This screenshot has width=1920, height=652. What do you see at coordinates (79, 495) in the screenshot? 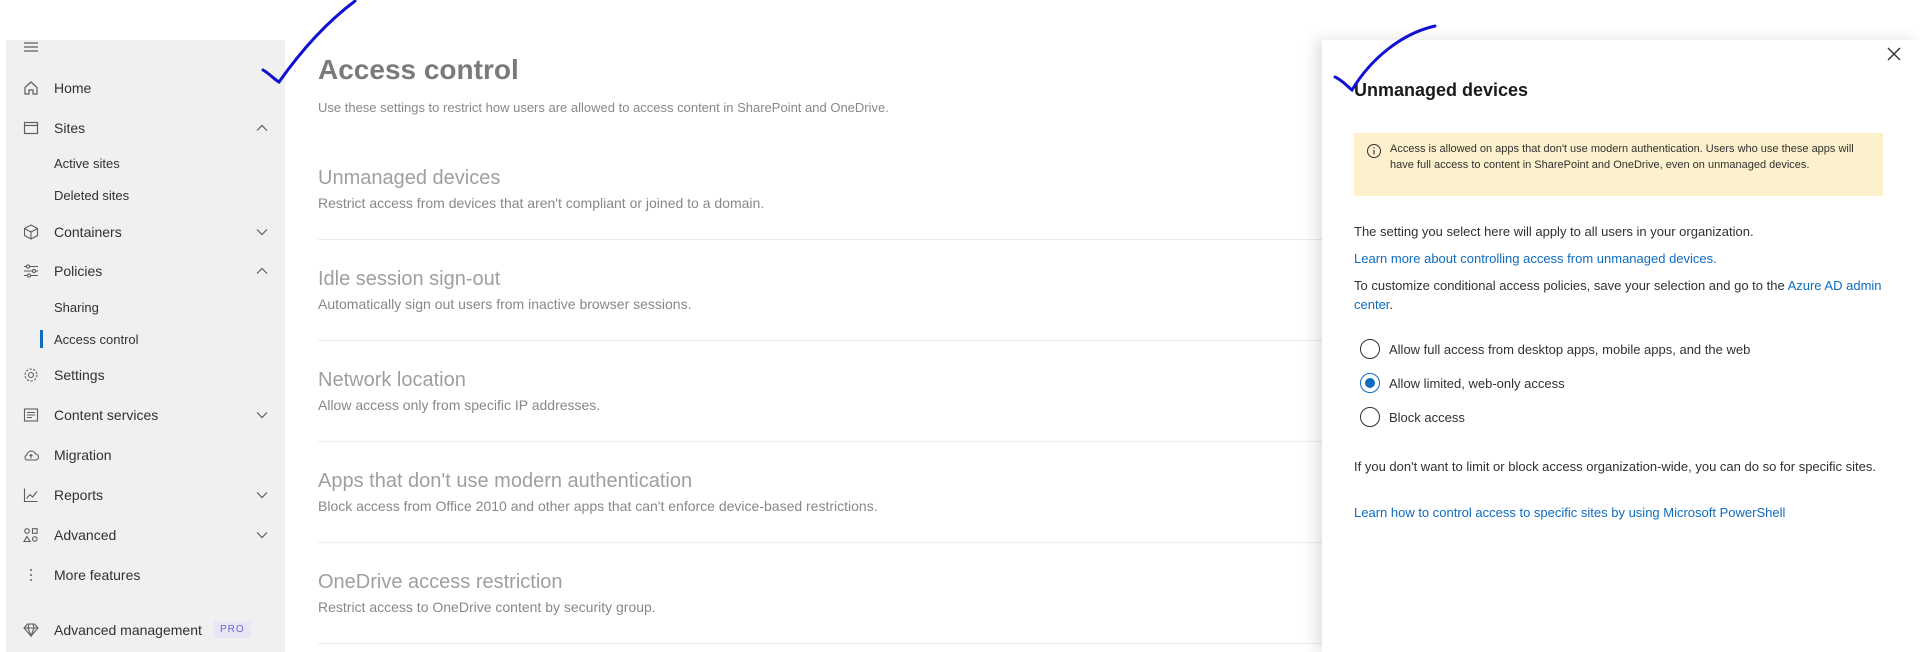
I see `sidebar-item-label: Reports` at bounding box center [79, 495].